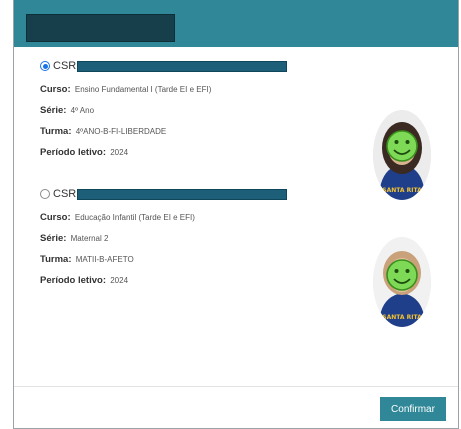 The width and height of the screenshot is (461, 429). I want to click on student-photo: SANTA RITA, so click(402, 282).